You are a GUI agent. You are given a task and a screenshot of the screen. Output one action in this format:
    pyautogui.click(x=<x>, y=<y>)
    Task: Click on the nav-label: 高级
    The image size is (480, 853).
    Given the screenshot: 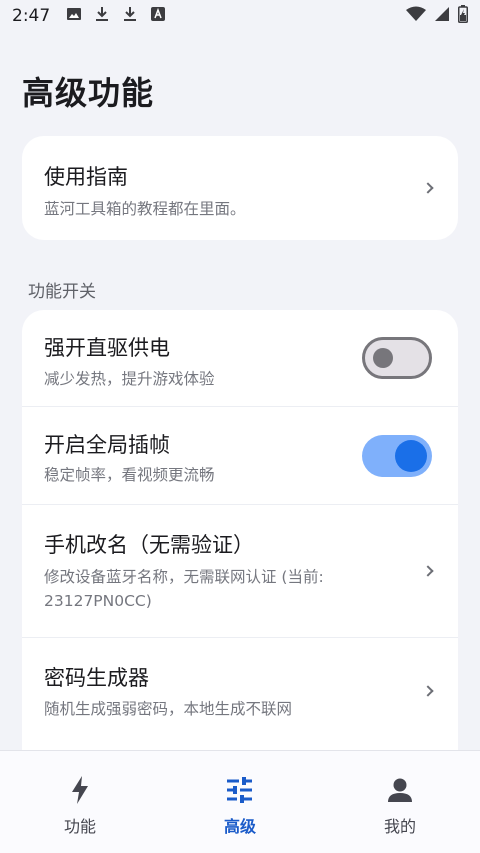 What is the action you would take?
    pyautogui.click(x=239, y=826)
    